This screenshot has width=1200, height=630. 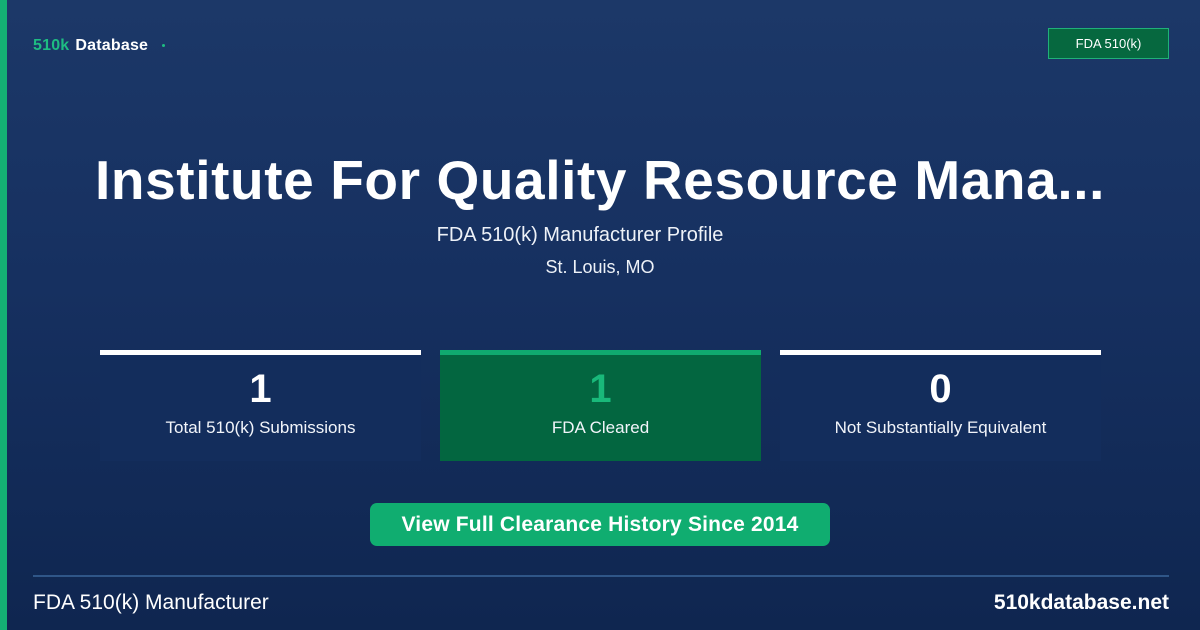 I want to click on stat-card-not-substantially-equivalent: 0 Not Substantially Equivalent, so click(x=940, y=405).